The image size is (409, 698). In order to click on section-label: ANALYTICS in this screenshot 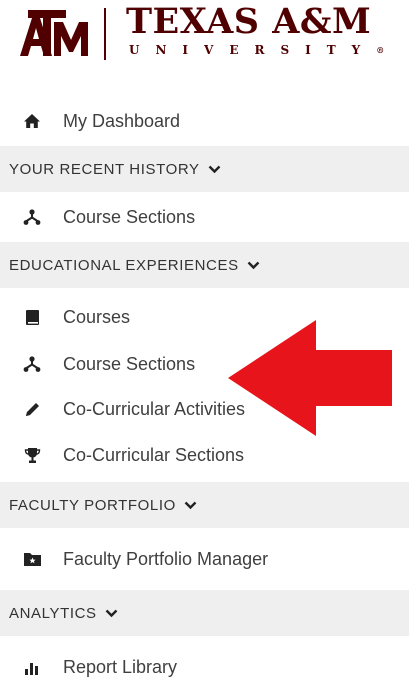, I will do `click(53, 613)`.